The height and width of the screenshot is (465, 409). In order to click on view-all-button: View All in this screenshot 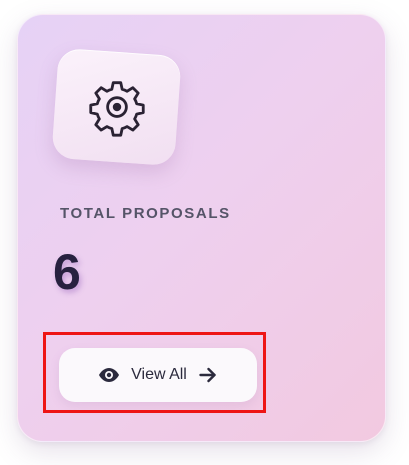, I will do `click(158, 375)`.